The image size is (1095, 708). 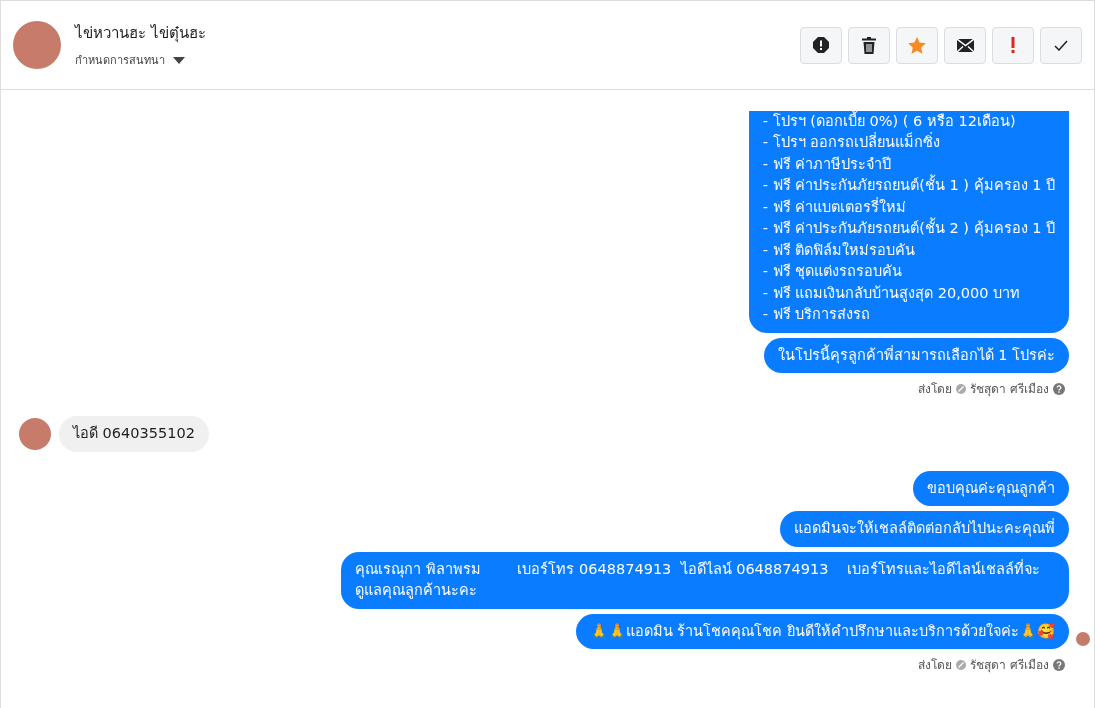 I want to click on contact-name: ไข่หวานฮะ ไข่ตุ๋นฮะ, so click(x=140, y=34).